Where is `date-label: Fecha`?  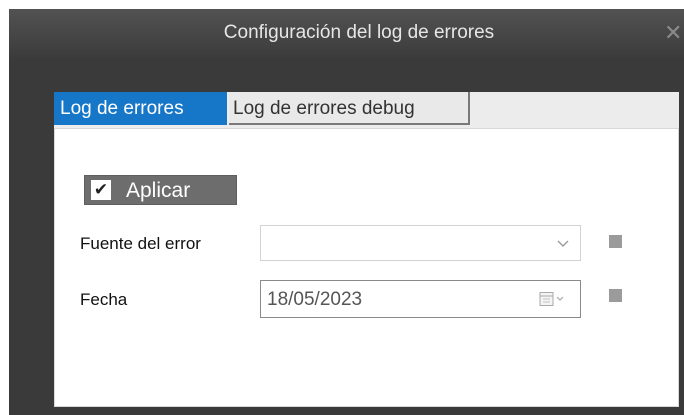 date-label: Fecha is located at coordinates (104, 299).